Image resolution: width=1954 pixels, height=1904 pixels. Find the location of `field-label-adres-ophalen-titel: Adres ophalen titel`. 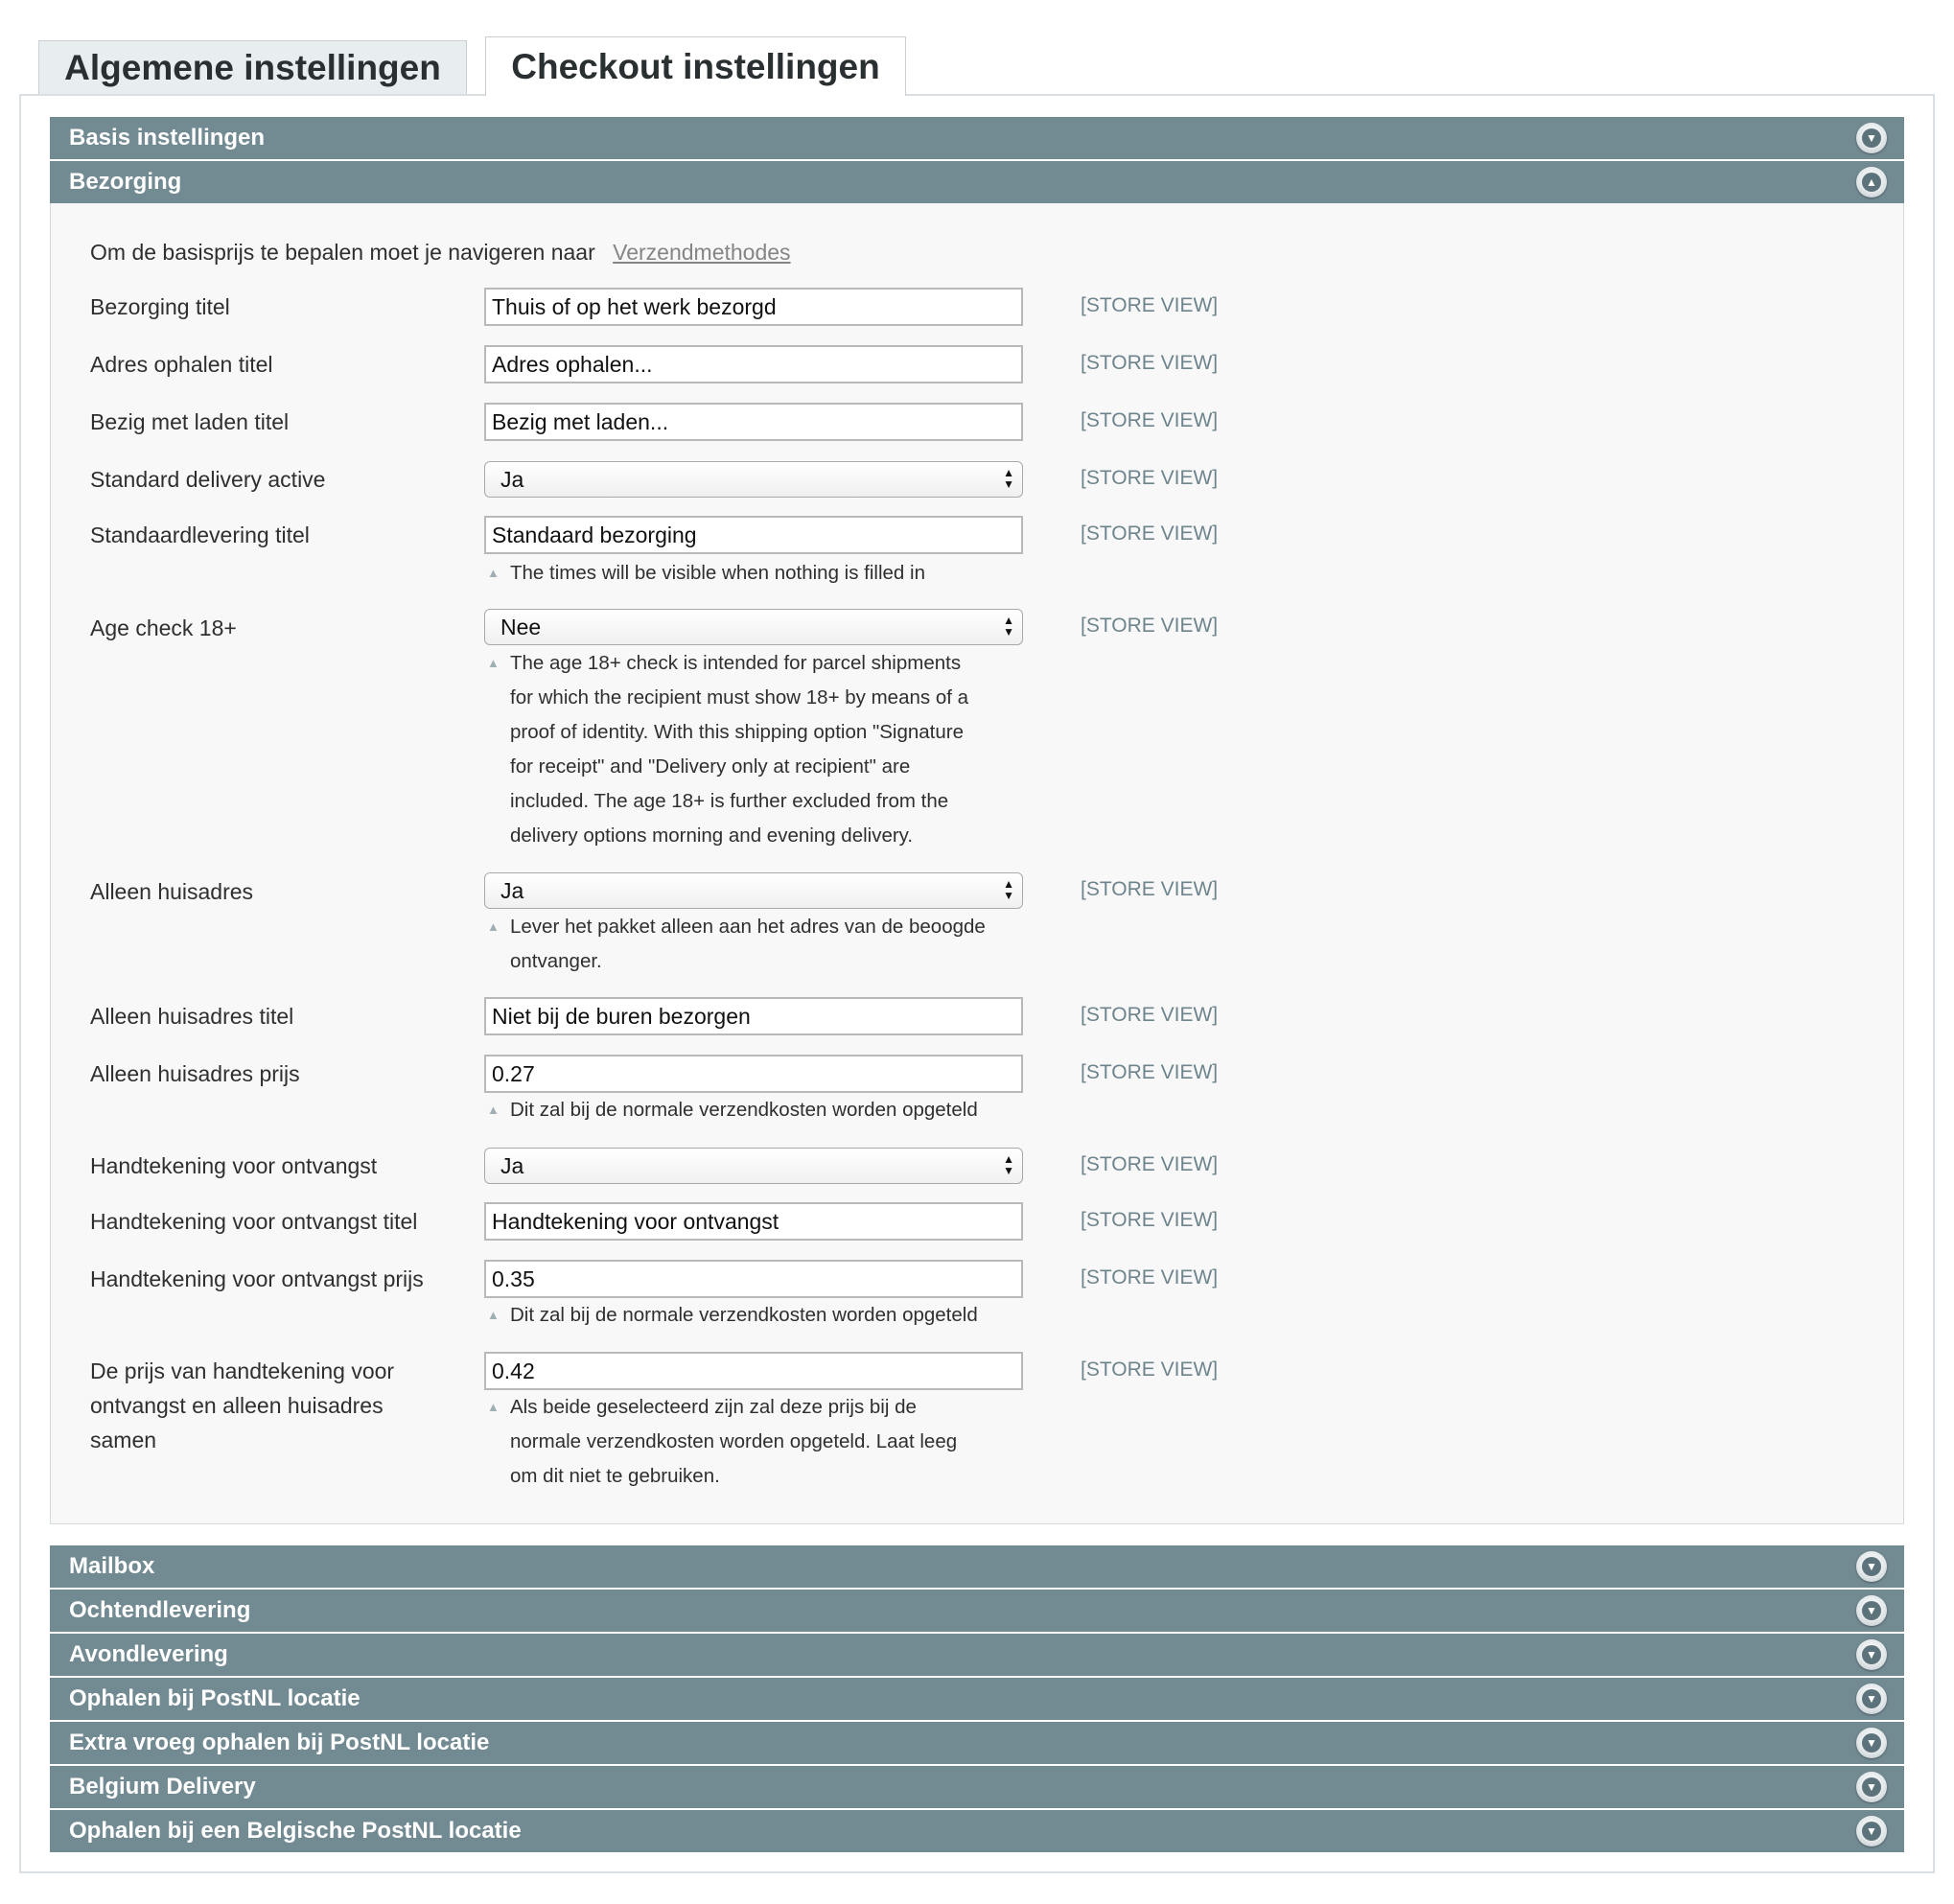

field-label-adres-ophalen-titel: Adres ophalen titel is located at coordinates (181, 365).